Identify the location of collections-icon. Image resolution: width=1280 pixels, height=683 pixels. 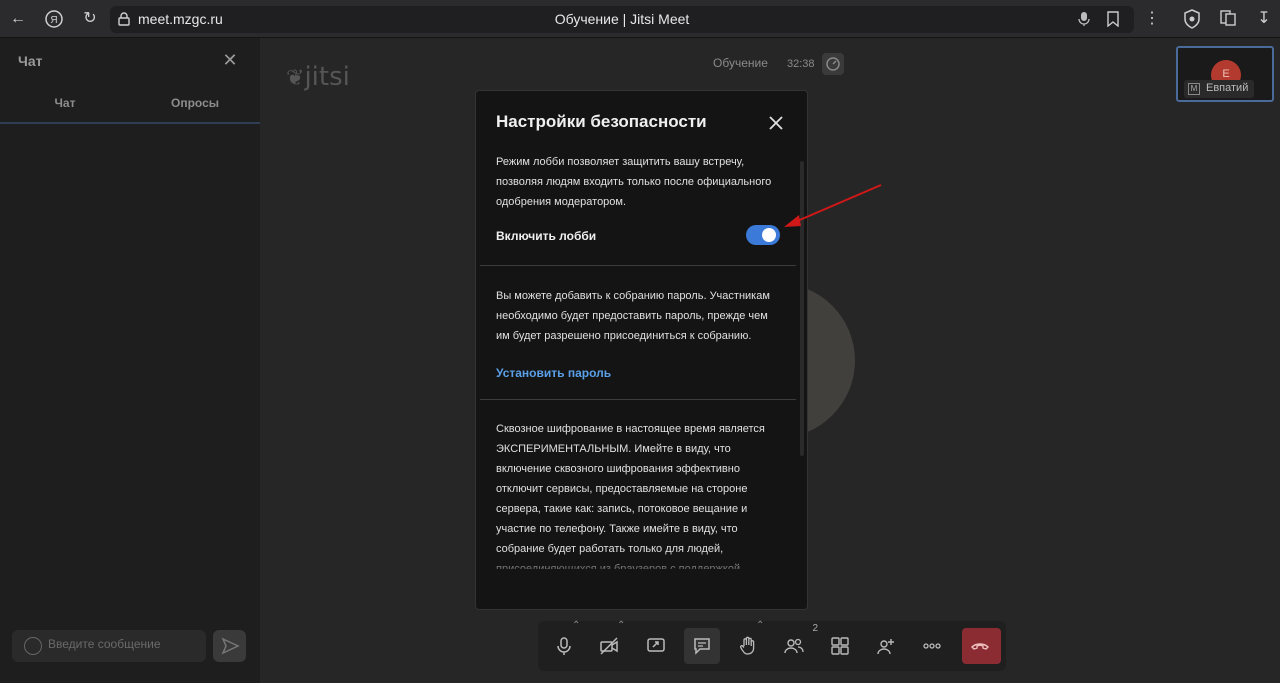
(1228, 19).